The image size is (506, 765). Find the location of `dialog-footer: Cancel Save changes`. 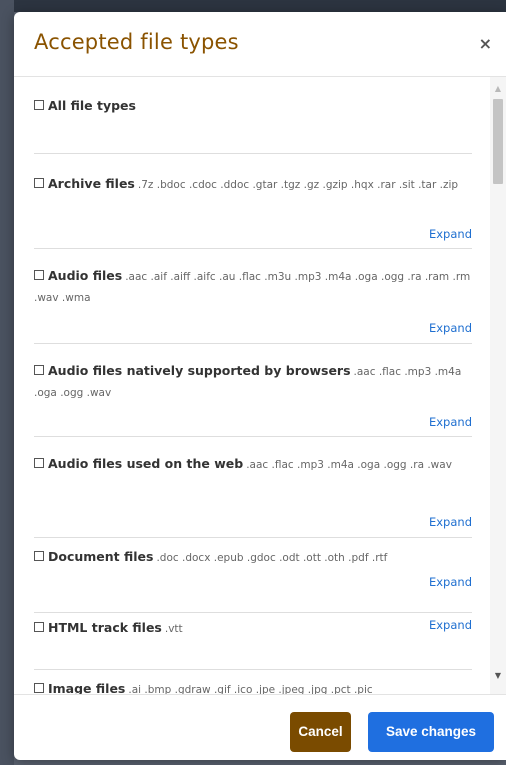

dialog-footer: Cancel Save changes is located at coordinates (260, 727).